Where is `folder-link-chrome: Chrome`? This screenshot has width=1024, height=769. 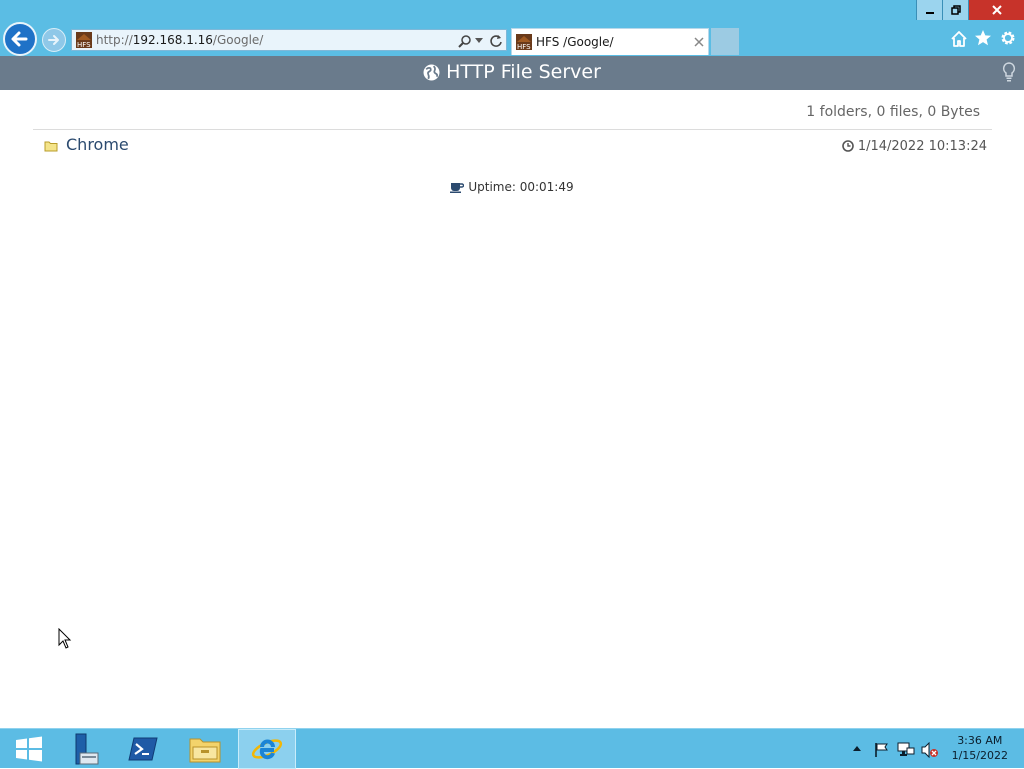 folder-link-chrome: Chrome is located at coordinates (97, 144).